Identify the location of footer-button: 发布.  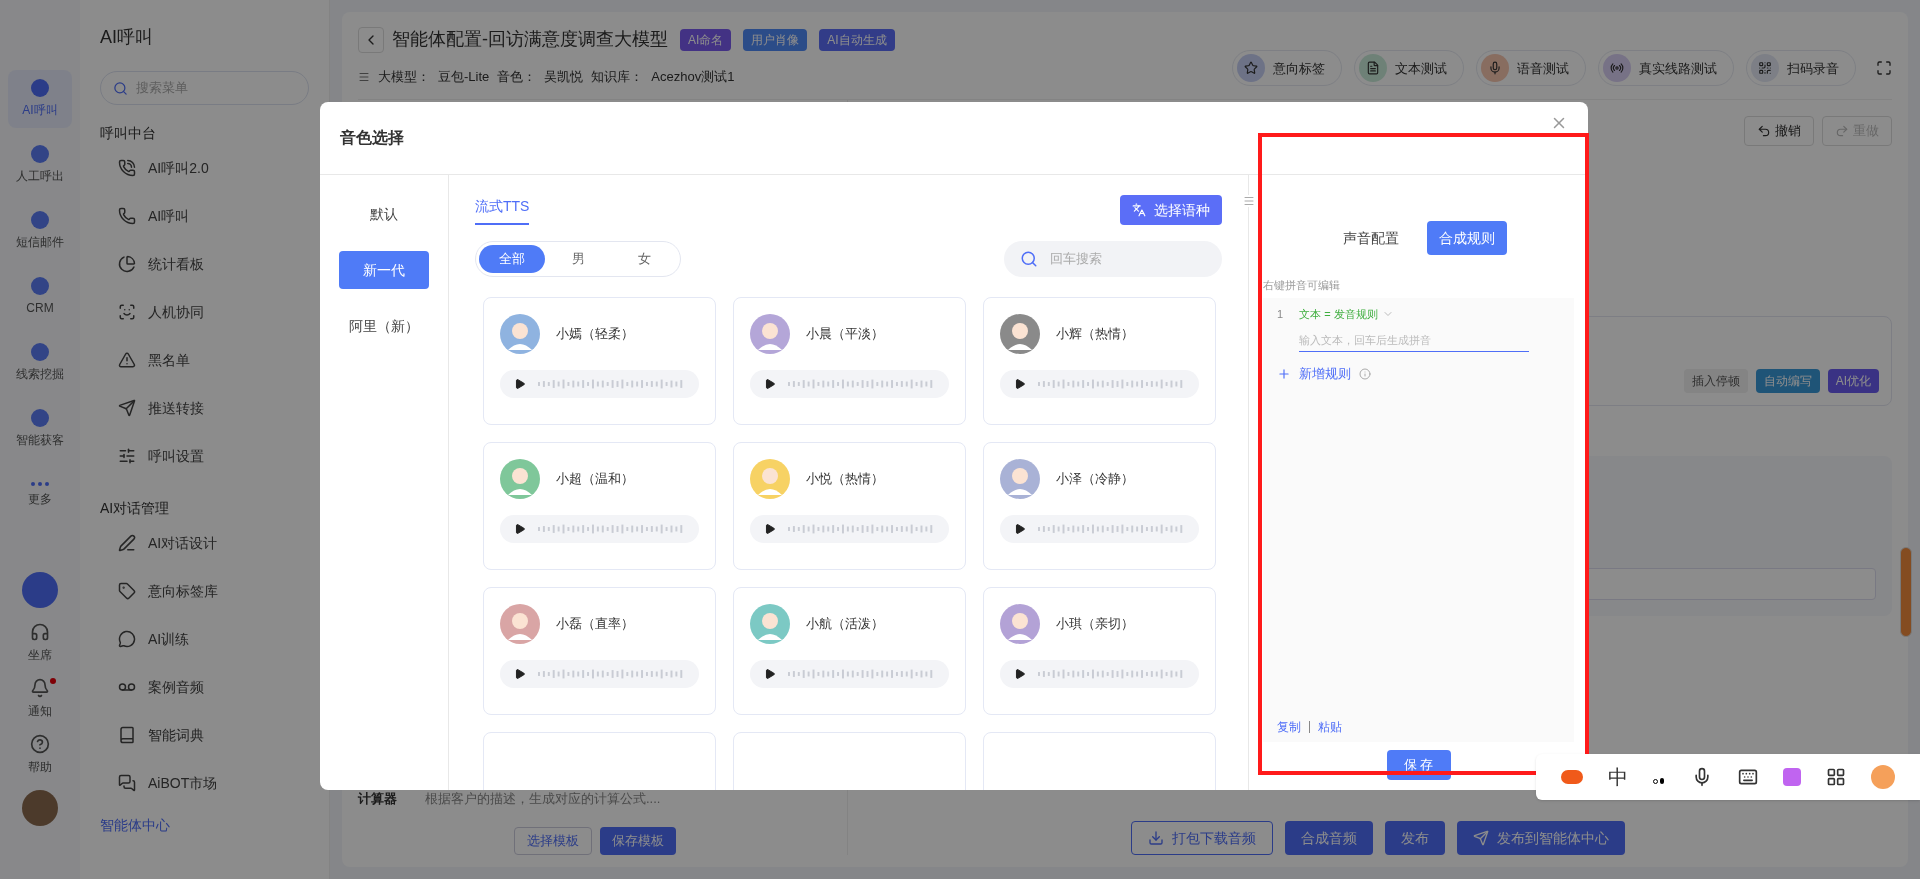
(1415, 838).